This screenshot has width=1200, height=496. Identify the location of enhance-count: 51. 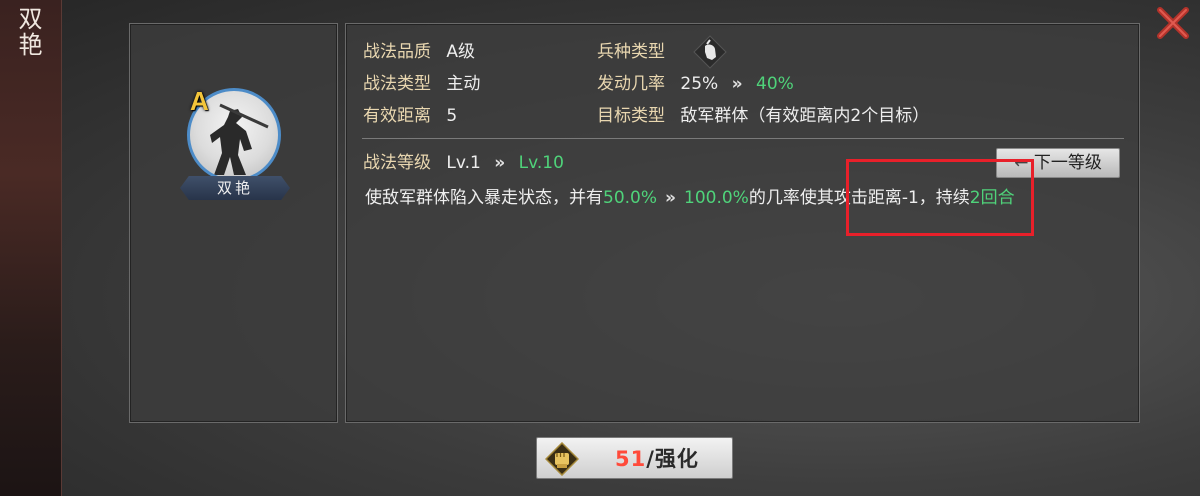
(631, 459).